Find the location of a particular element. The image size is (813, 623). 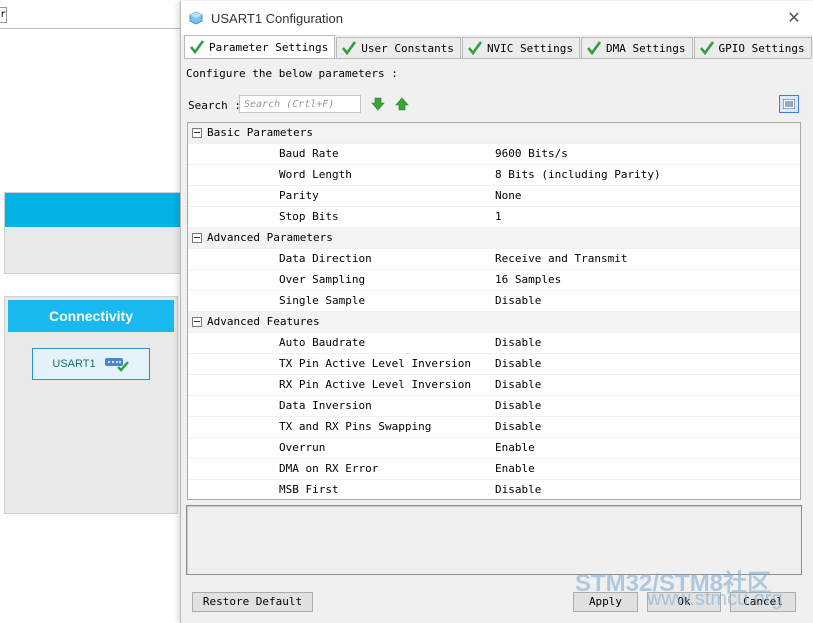

usart1-peripheral-button: USART1 is located at coordinates (91, 364).